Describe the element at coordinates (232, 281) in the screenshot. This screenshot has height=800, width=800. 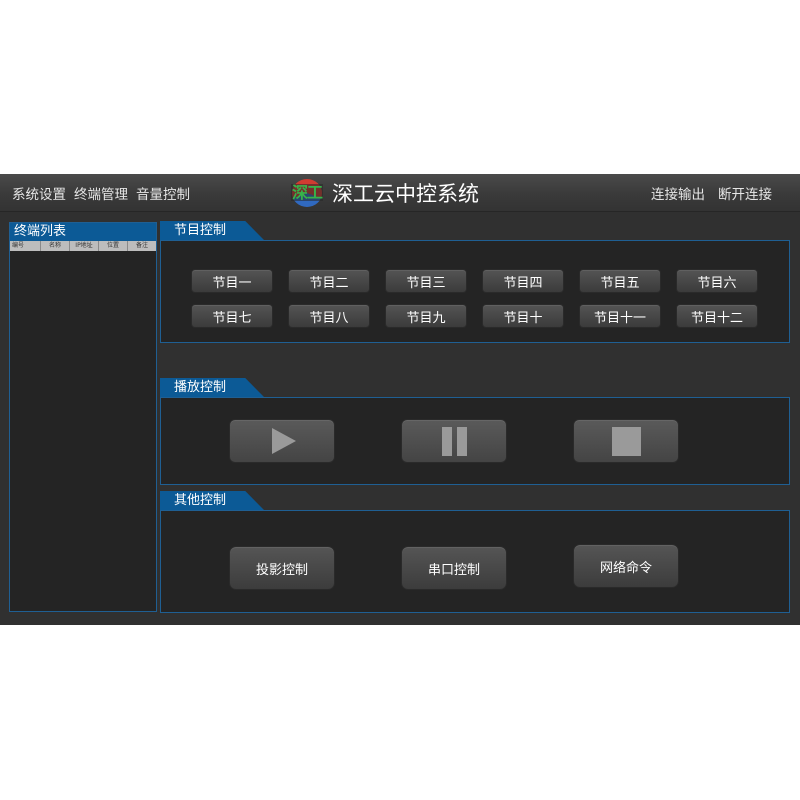
I see `program-button-1: 节目一` at that location.